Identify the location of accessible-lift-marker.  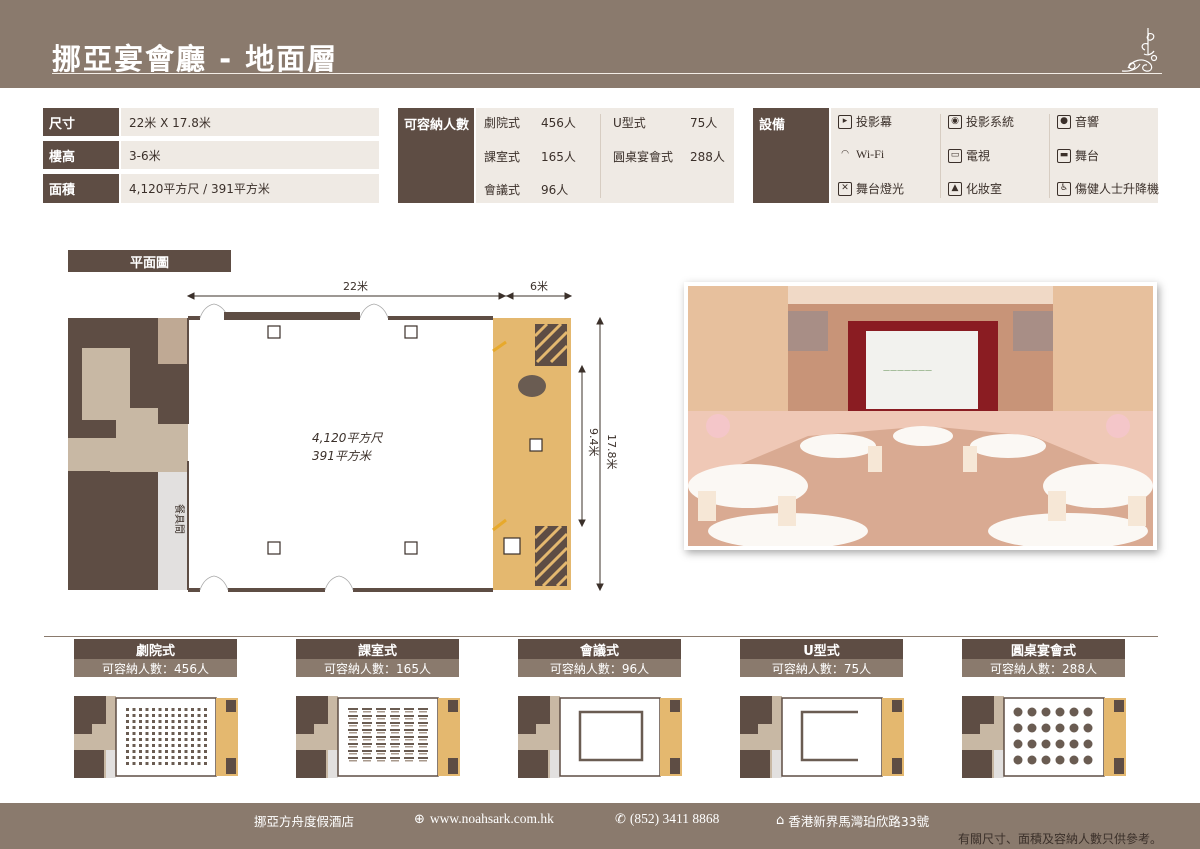
(512, 546).